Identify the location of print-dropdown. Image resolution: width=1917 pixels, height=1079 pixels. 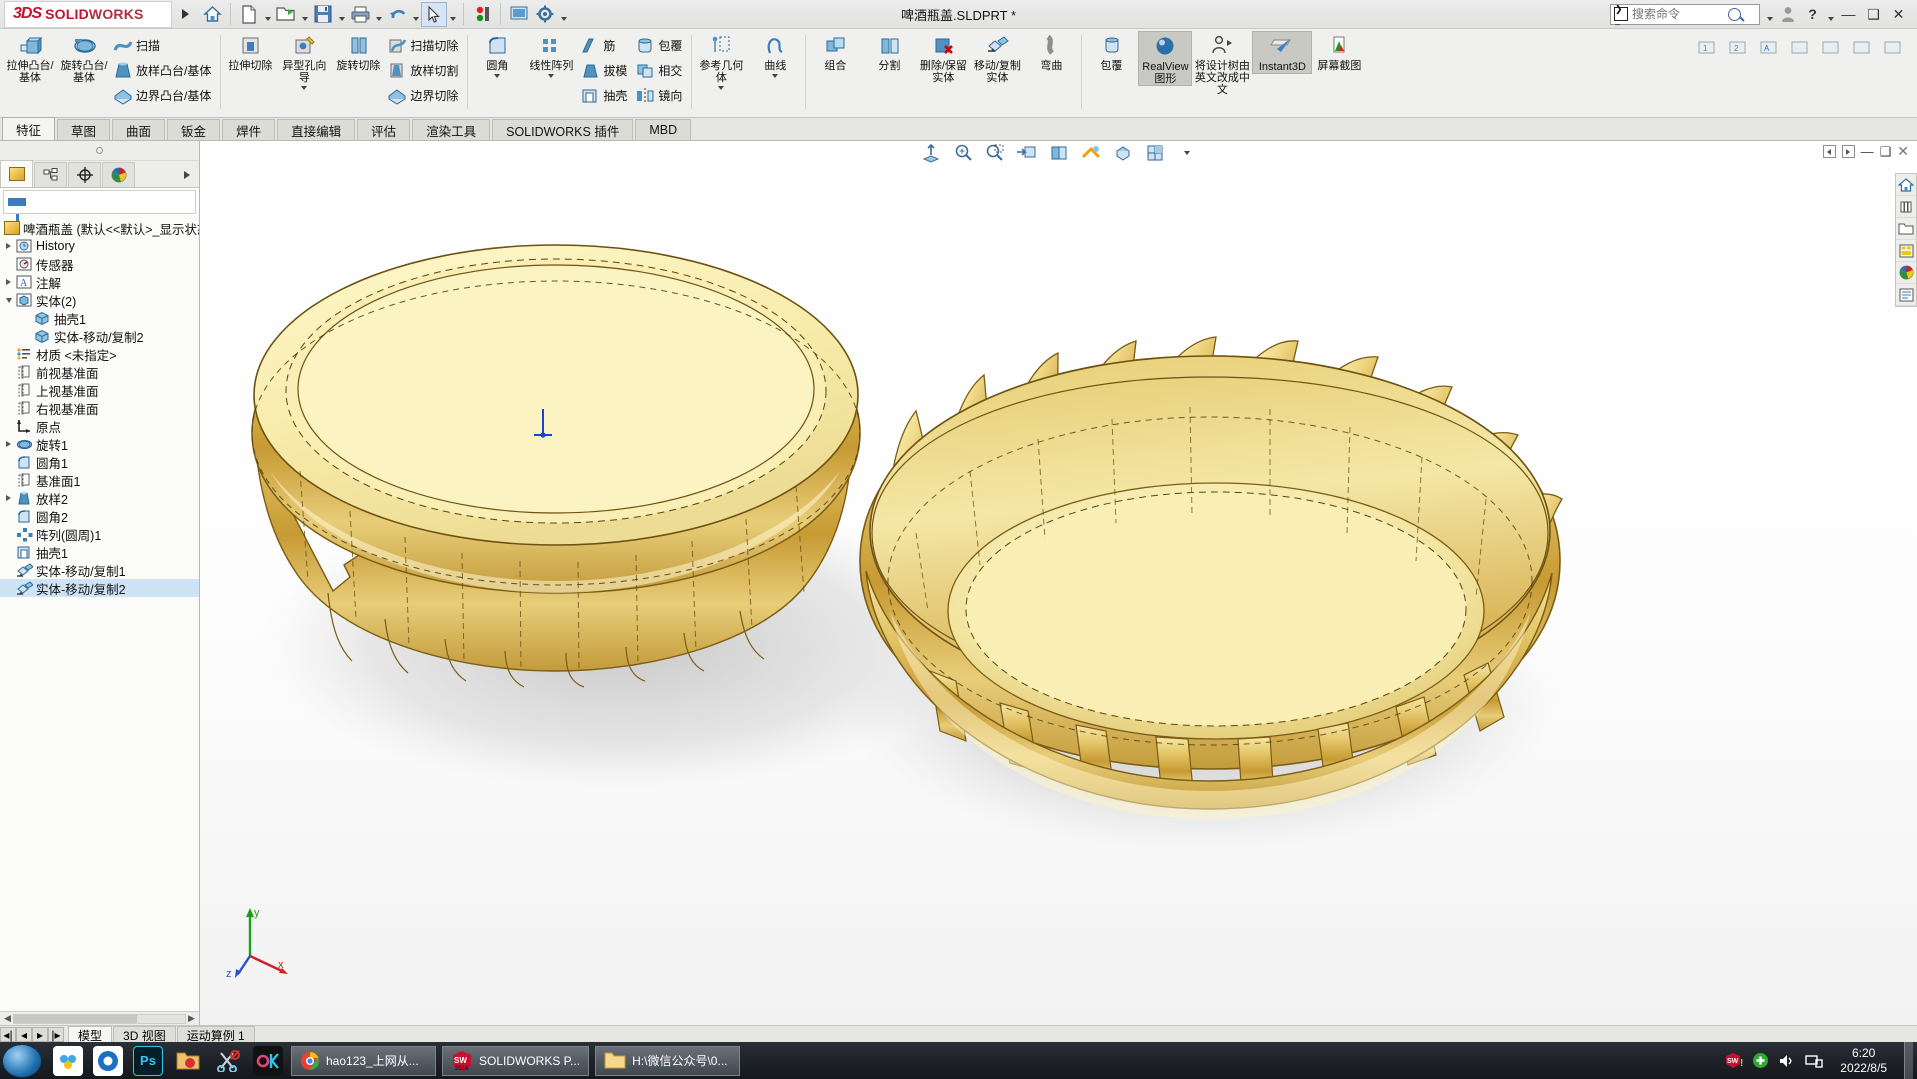
(378, 14).